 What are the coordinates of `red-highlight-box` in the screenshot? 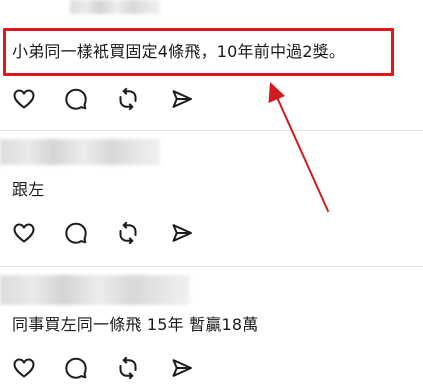 It's located at (198, 52).